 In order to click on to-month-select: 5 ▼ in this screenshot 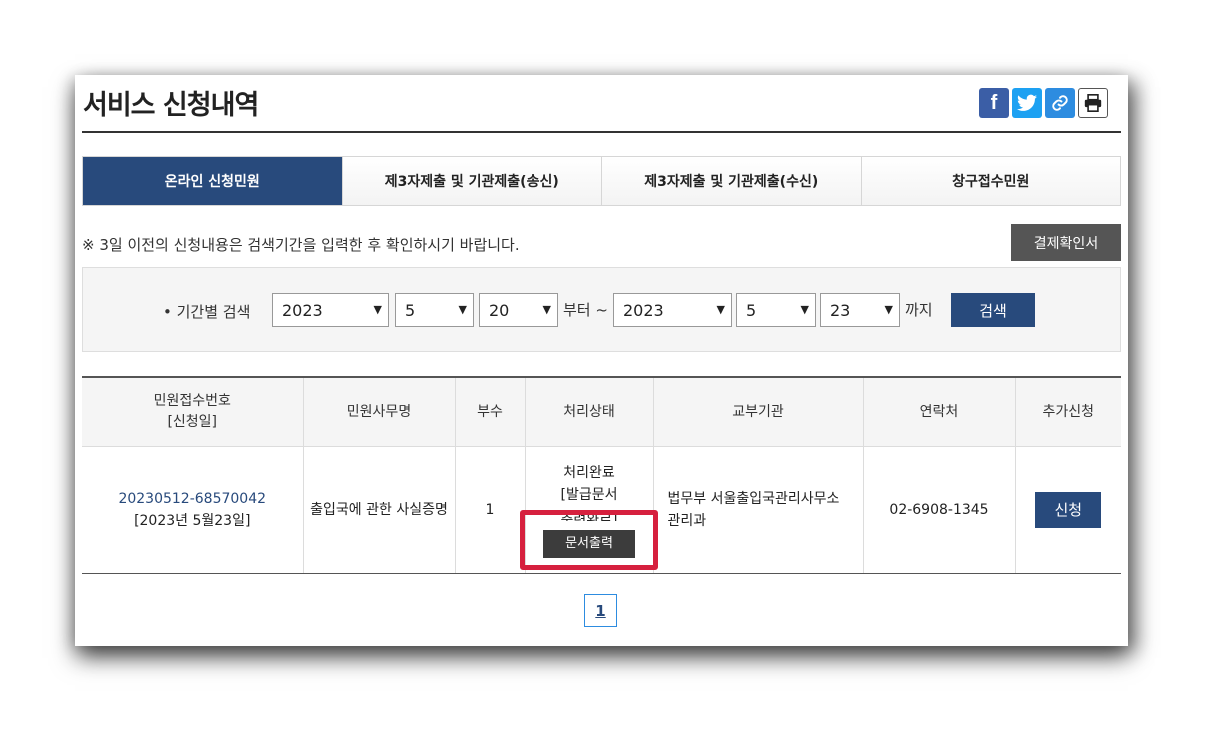, I will do `click(776, 310)`.